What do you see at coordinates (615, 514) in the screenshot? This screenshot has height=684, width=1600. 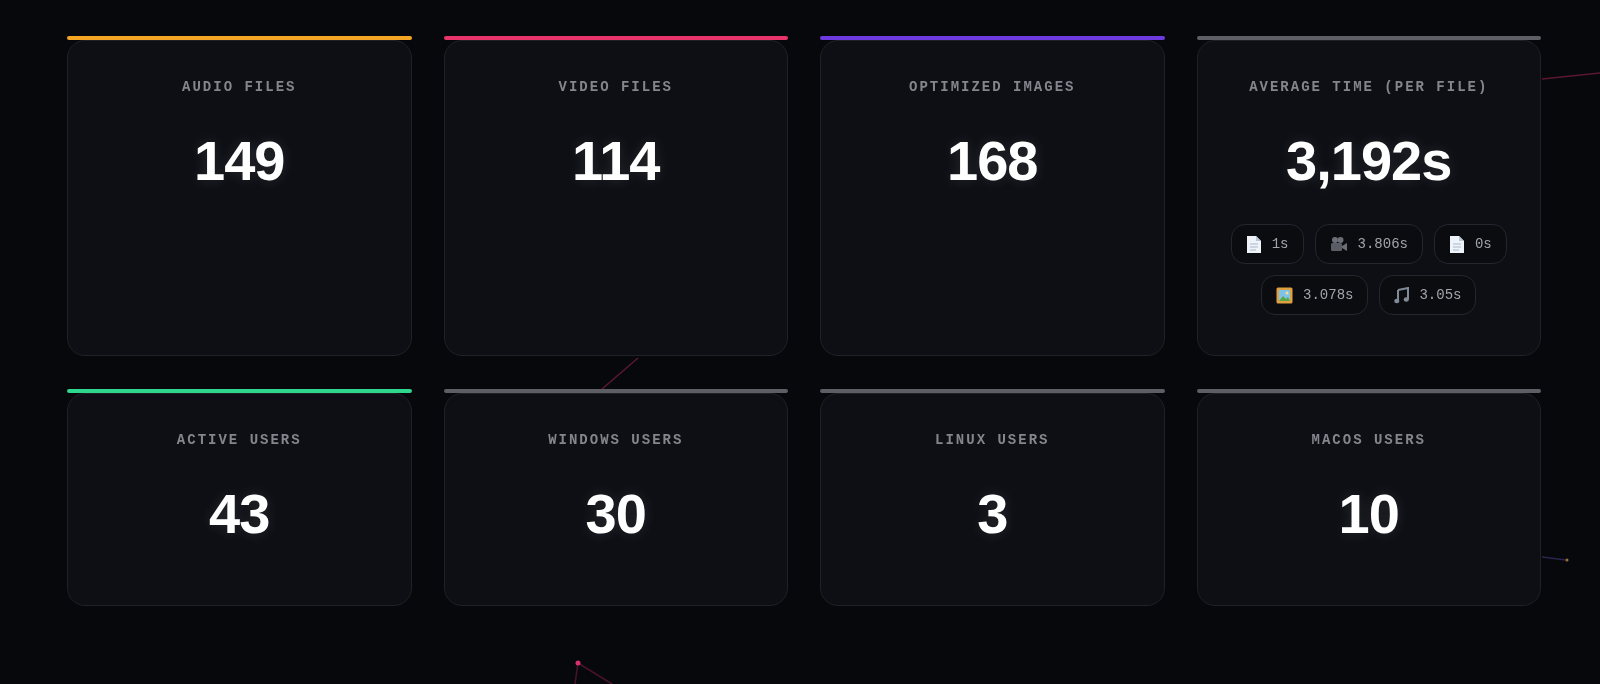 I see `stat-value: 30` at bounding box center [615, 514].